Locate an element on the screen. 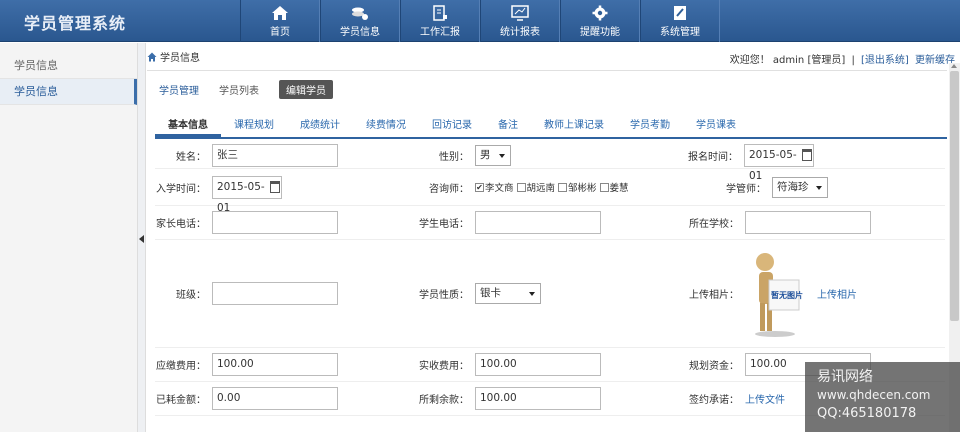  reg-date-label: 报名时间： is located at coordinates (713, 157).